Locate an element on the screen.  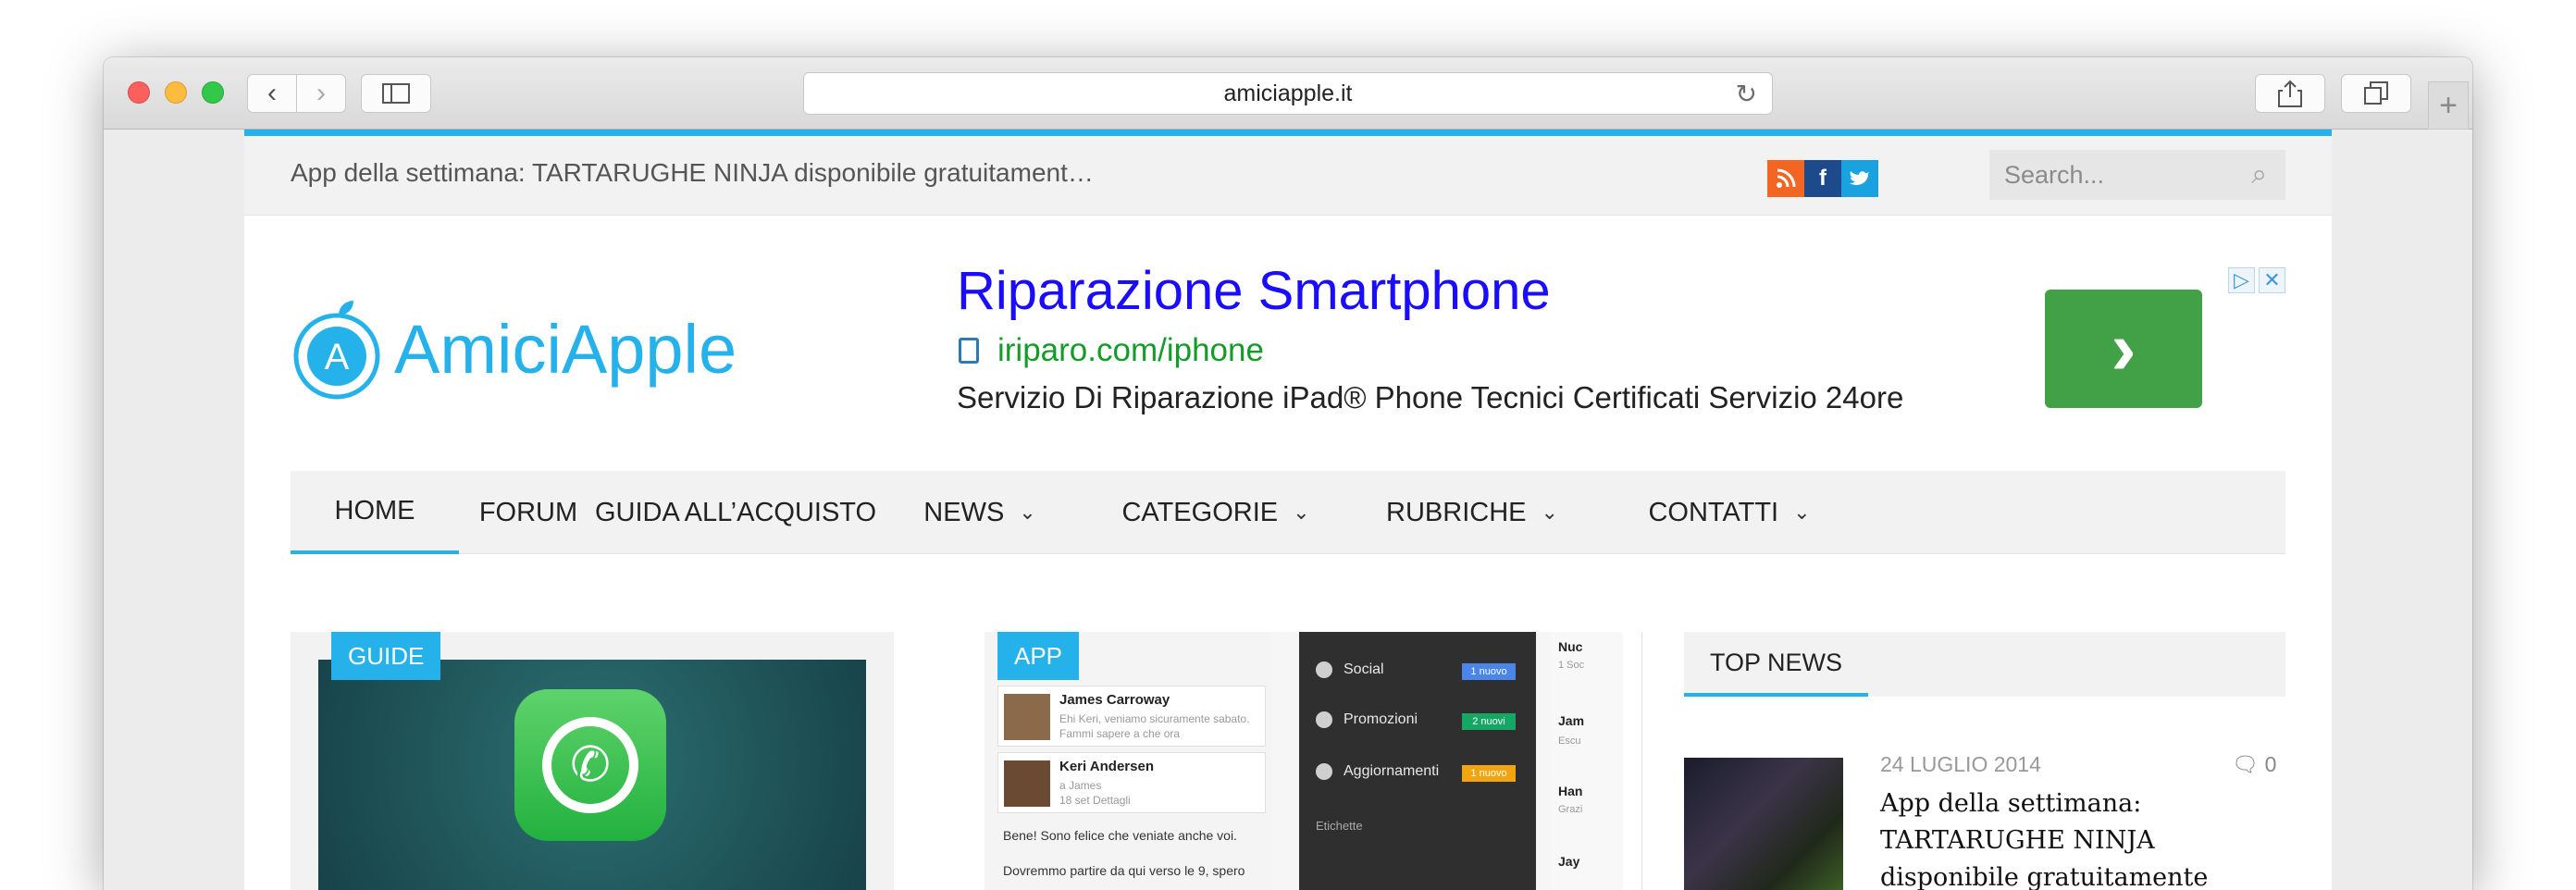
sidebar-icon is located at coordinates (396, 94).